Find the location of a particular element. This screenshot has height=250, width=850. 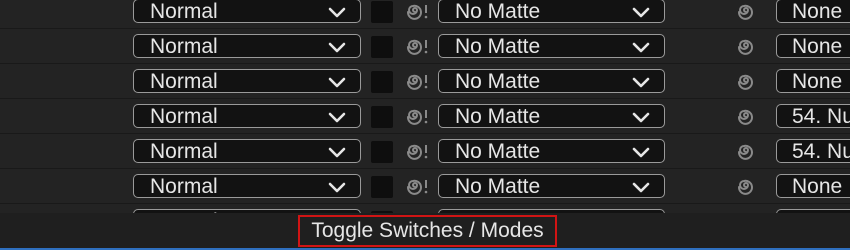

timeline-footer: Toggle Switches / Modes is located at coordinates (425, 231).